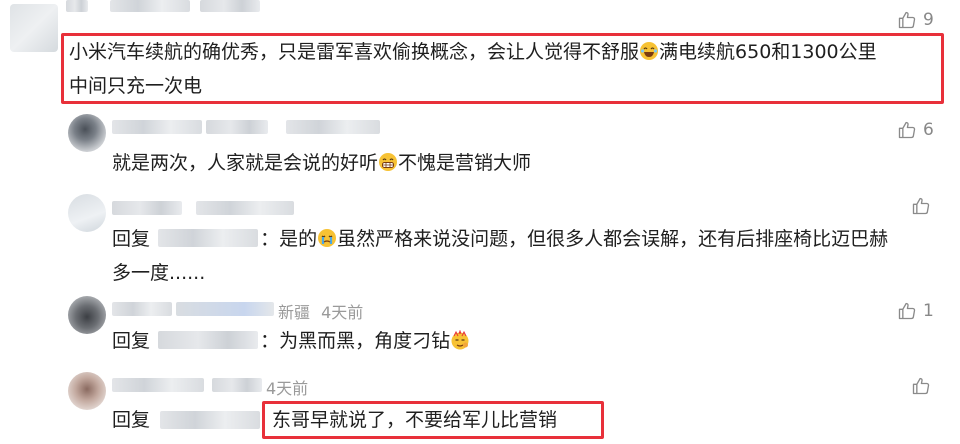  I want to click on like-count: 1, so click(928, 311).